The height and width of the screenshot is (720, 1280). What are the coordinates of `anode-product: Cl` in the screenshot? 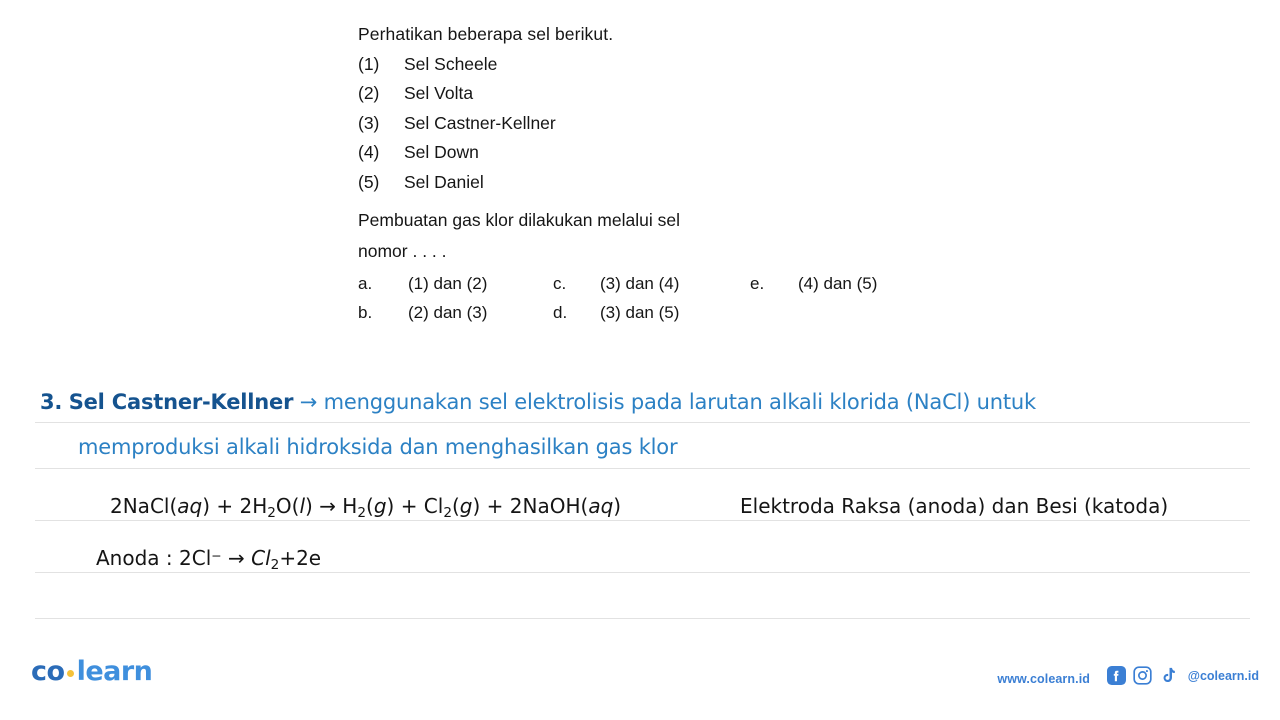 It's located at (261, 558).